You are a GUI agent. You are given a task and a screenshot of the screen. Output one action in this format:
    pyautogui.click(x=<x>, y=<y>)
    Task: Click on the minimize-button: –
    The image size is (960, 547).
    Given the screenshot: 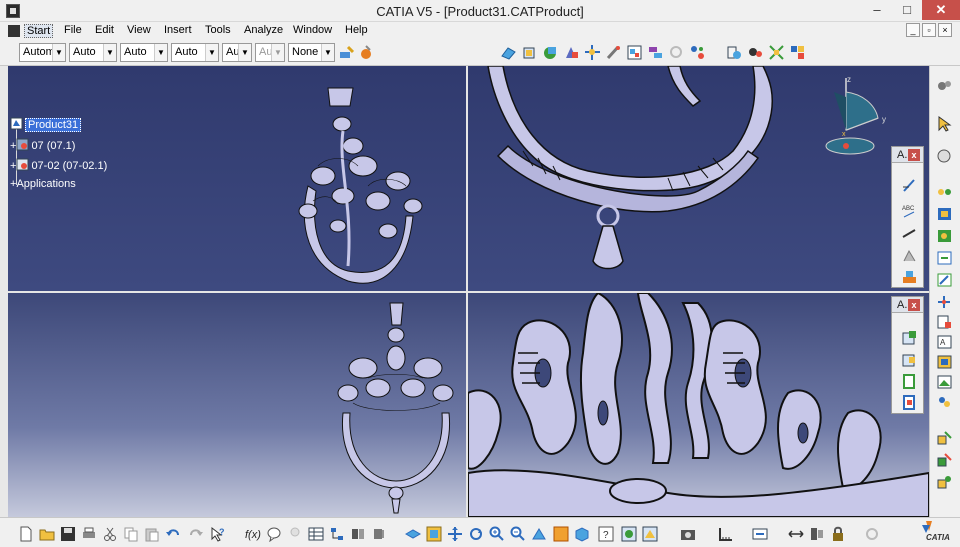 What is the action you would take?
    pyautogui.click(x=877, y=10)
    